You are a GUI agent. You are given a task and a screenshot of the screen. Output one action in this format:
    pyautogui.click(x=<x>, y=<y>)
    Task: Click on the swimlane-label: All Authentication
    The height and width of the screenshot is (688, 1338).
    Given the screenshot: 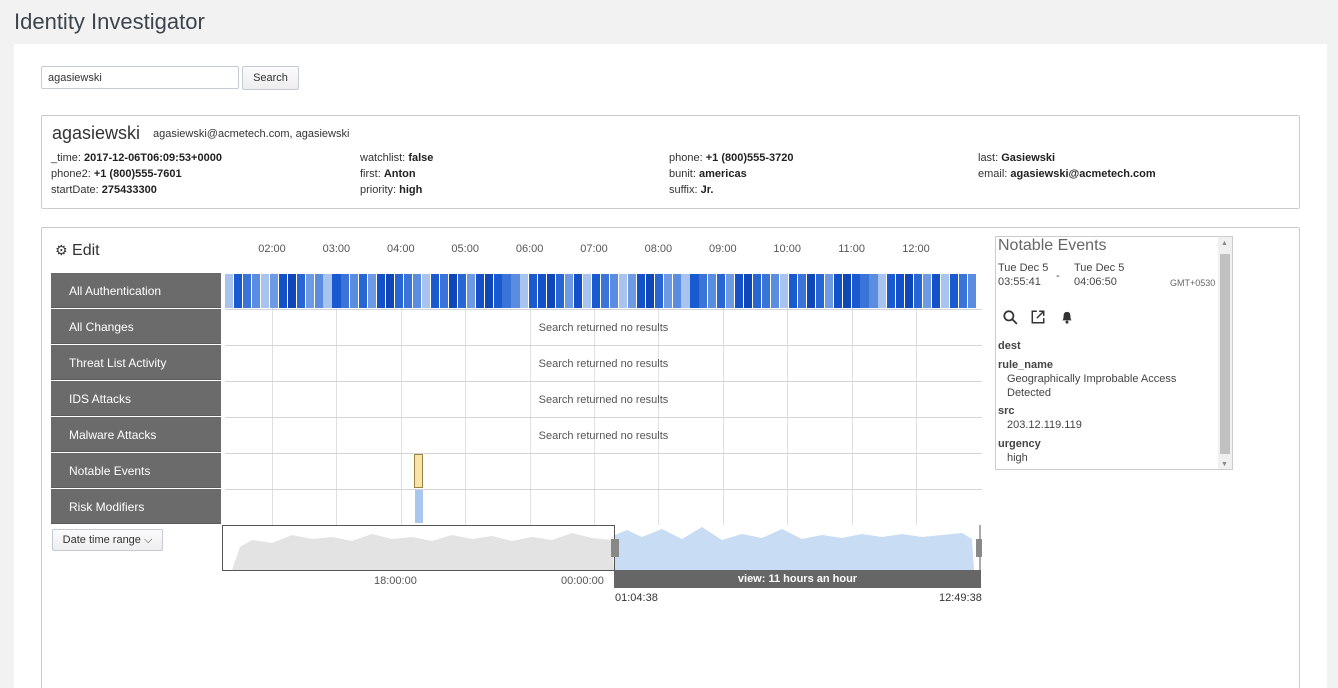 What is the action you would take?
    pyautogui.click(x=136, y=290)
    